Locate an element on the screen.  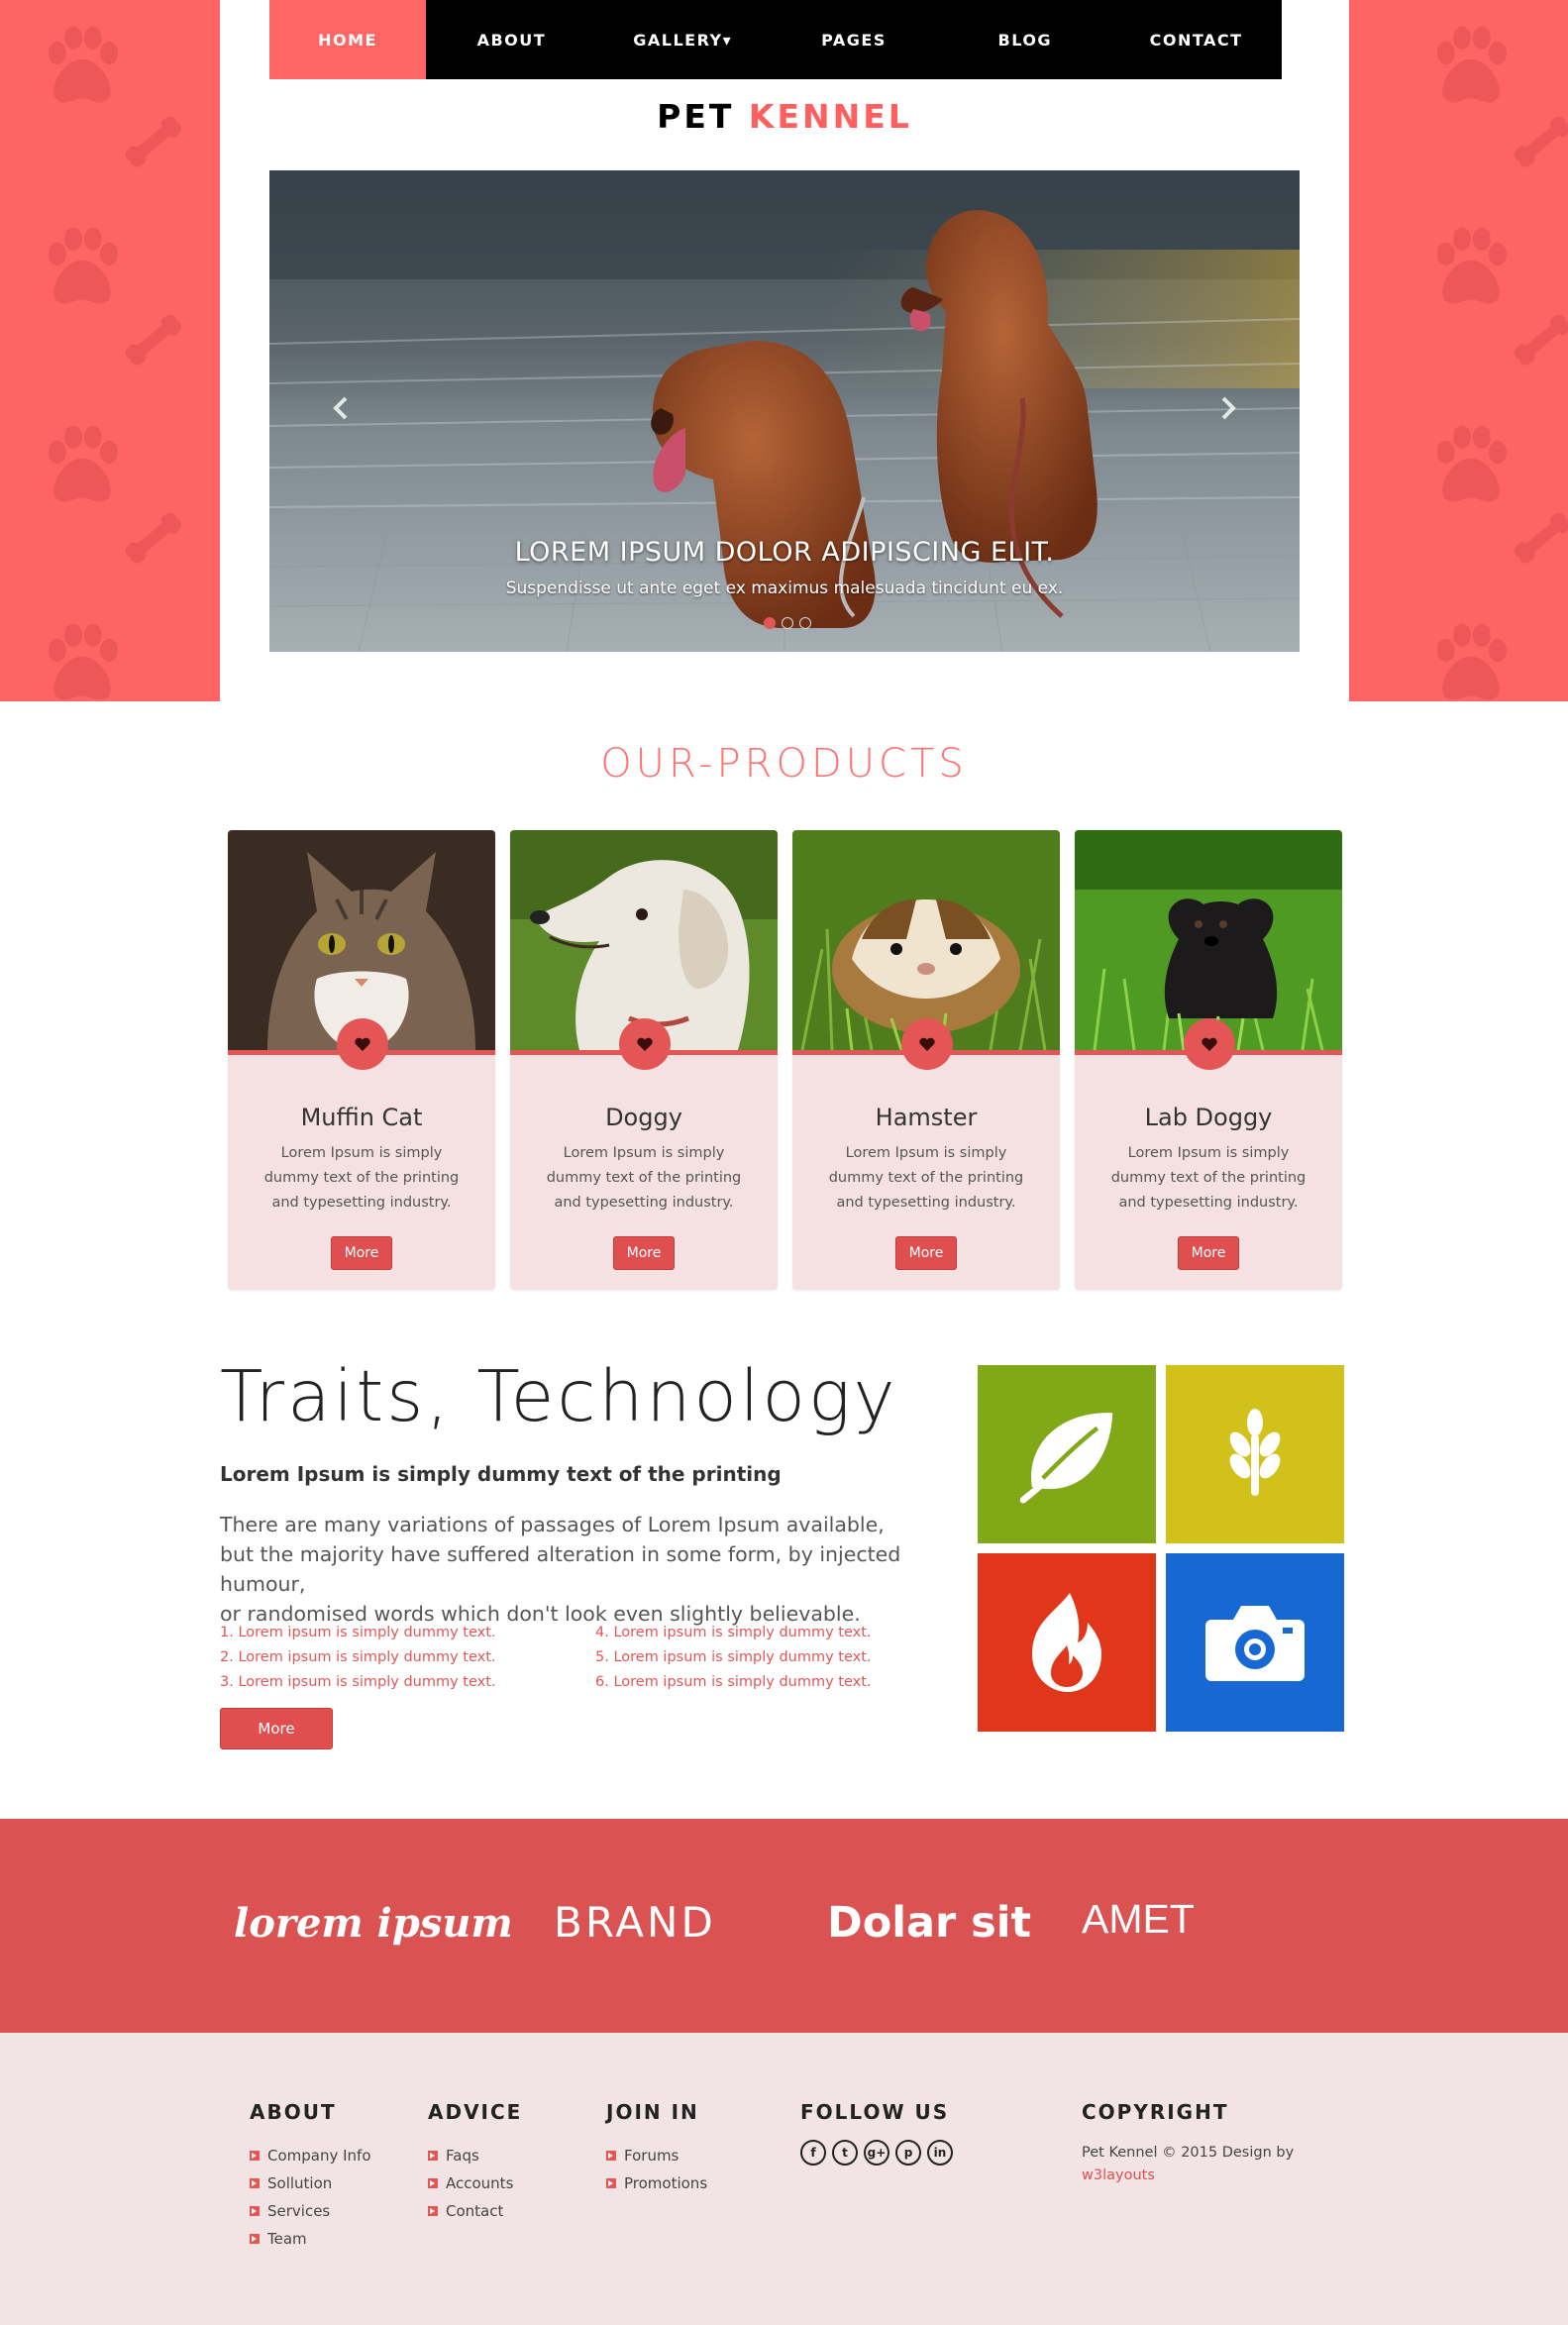
footer-link: Promotions is located at coordinates (657, 2183).